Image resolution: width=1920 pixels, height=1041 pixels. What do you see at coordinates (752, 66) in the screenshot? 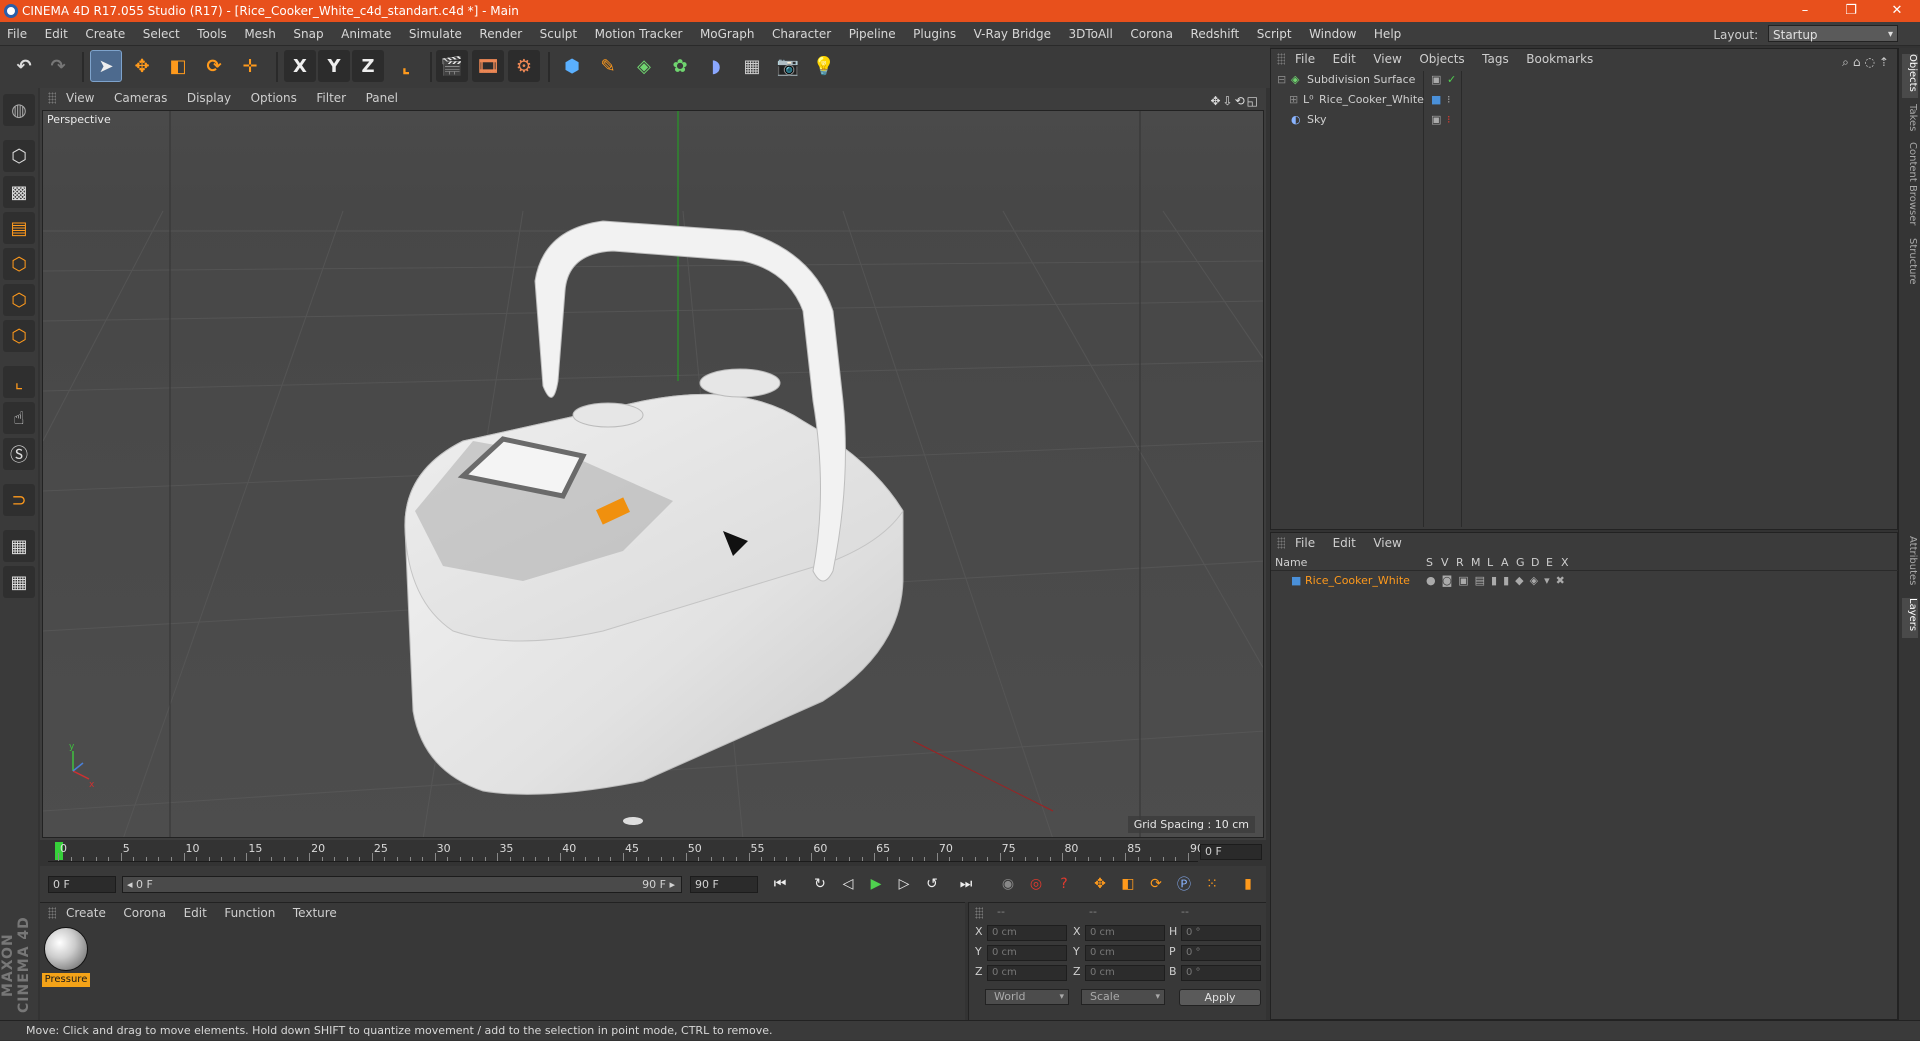
I see `floor-icon: ▦` at bounding box center [752, 66].